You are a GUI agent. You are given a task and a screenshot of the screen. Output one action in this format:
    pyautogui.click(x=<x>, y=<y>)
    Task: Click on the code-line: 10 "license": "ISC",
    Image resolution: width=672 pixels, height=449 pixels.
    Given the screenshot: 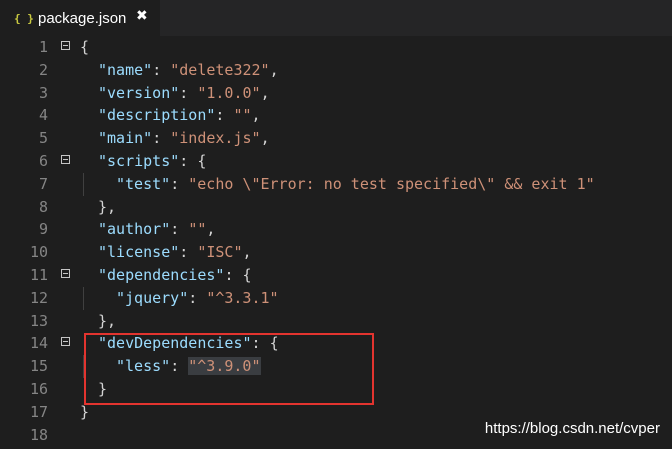 What is the action you would take?
    pyautogui.click(x=336, y=252)
    